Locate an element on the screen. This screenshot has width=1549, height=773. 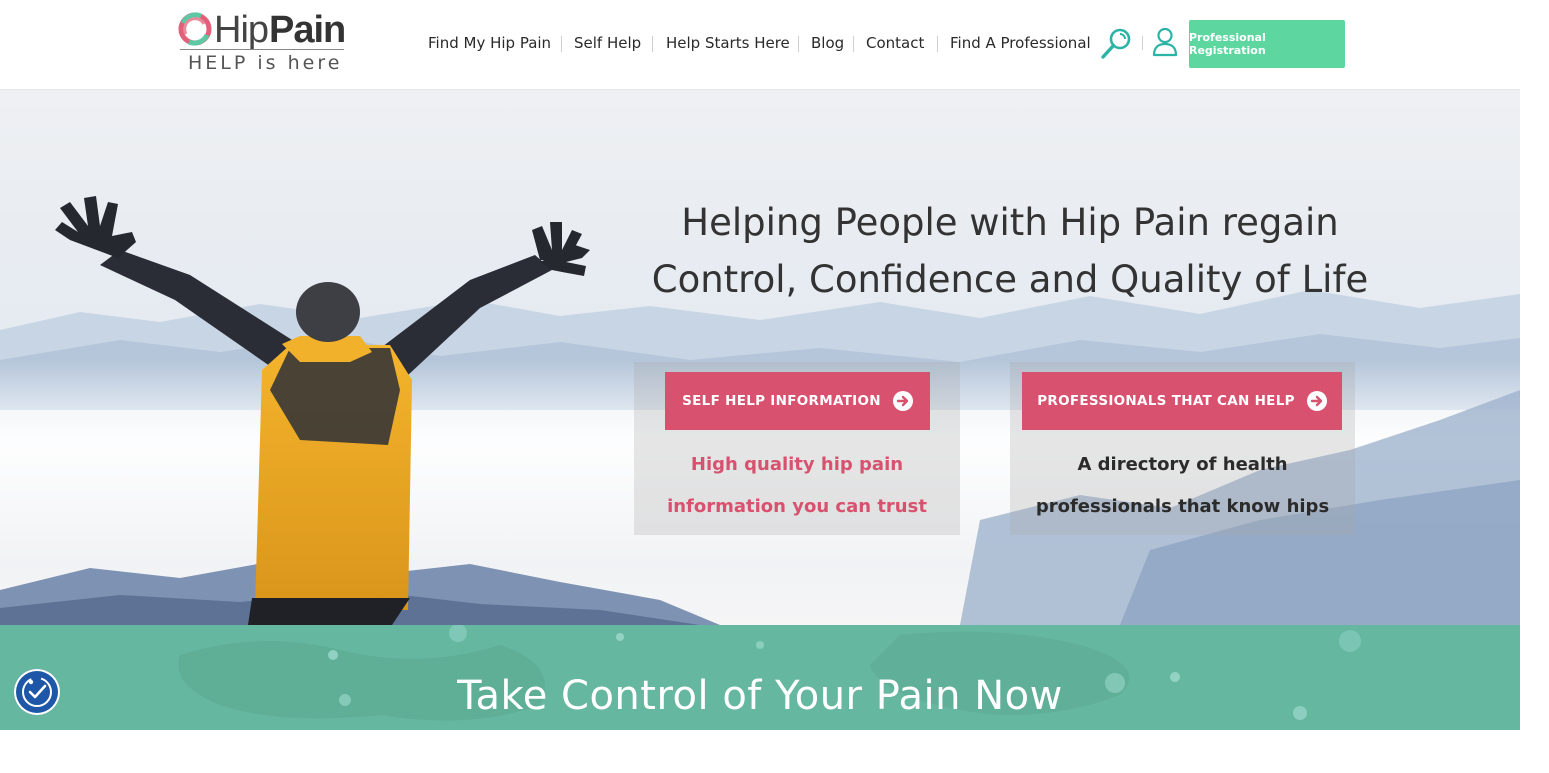
logo-tagline: HELP is here is located at coordinates (265, 63).